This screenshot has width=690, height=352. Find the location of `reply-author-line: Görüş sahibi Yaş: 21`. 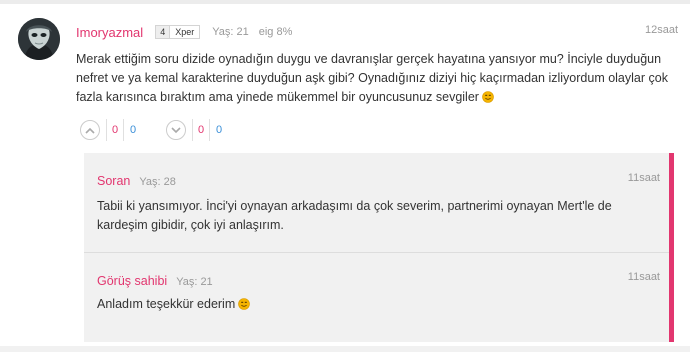

reply-author-line: Görüş sahibi Yaş: 21 is located at coordinates (155, 281).